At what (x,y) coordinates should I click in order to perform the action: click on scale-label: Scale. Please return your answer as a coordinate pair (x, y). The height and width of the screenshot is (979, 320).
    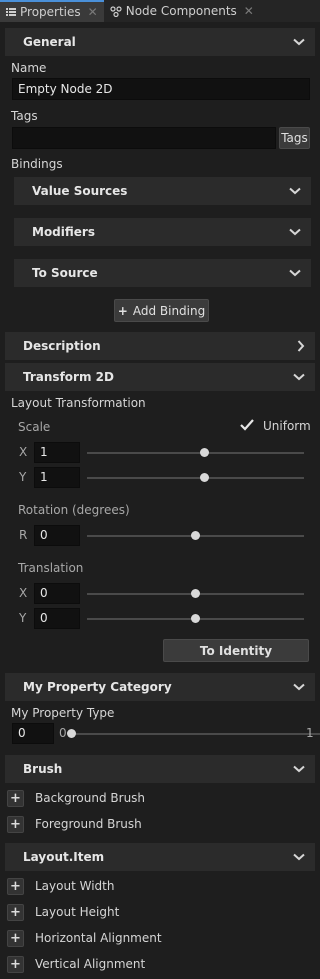
    Looking at the image, I should click on (34, 427).